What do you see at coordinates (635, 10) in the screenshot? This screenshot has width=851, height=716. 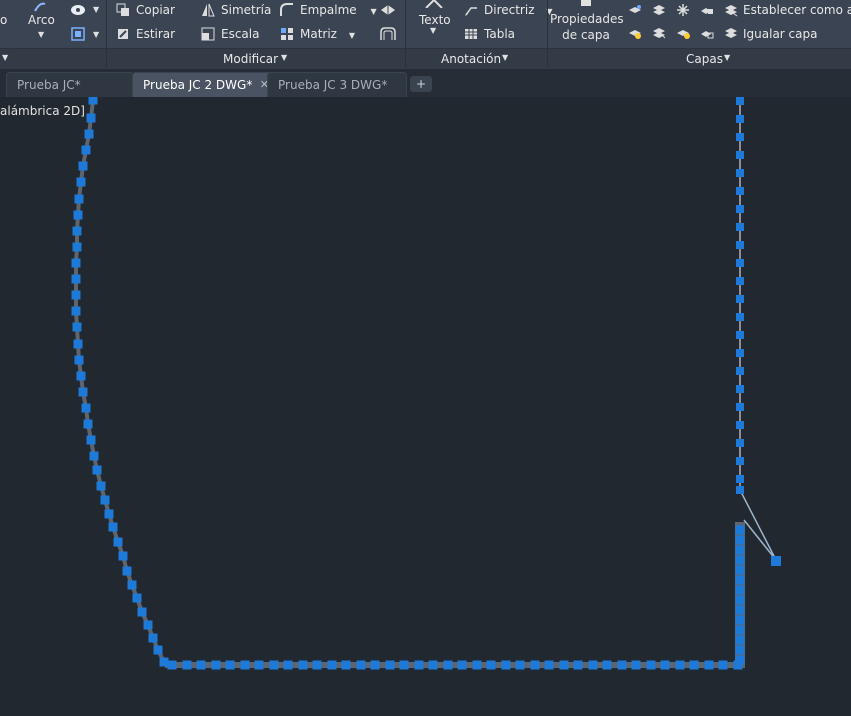 I see `layer-off-icon` at bounding box center [635, 10].